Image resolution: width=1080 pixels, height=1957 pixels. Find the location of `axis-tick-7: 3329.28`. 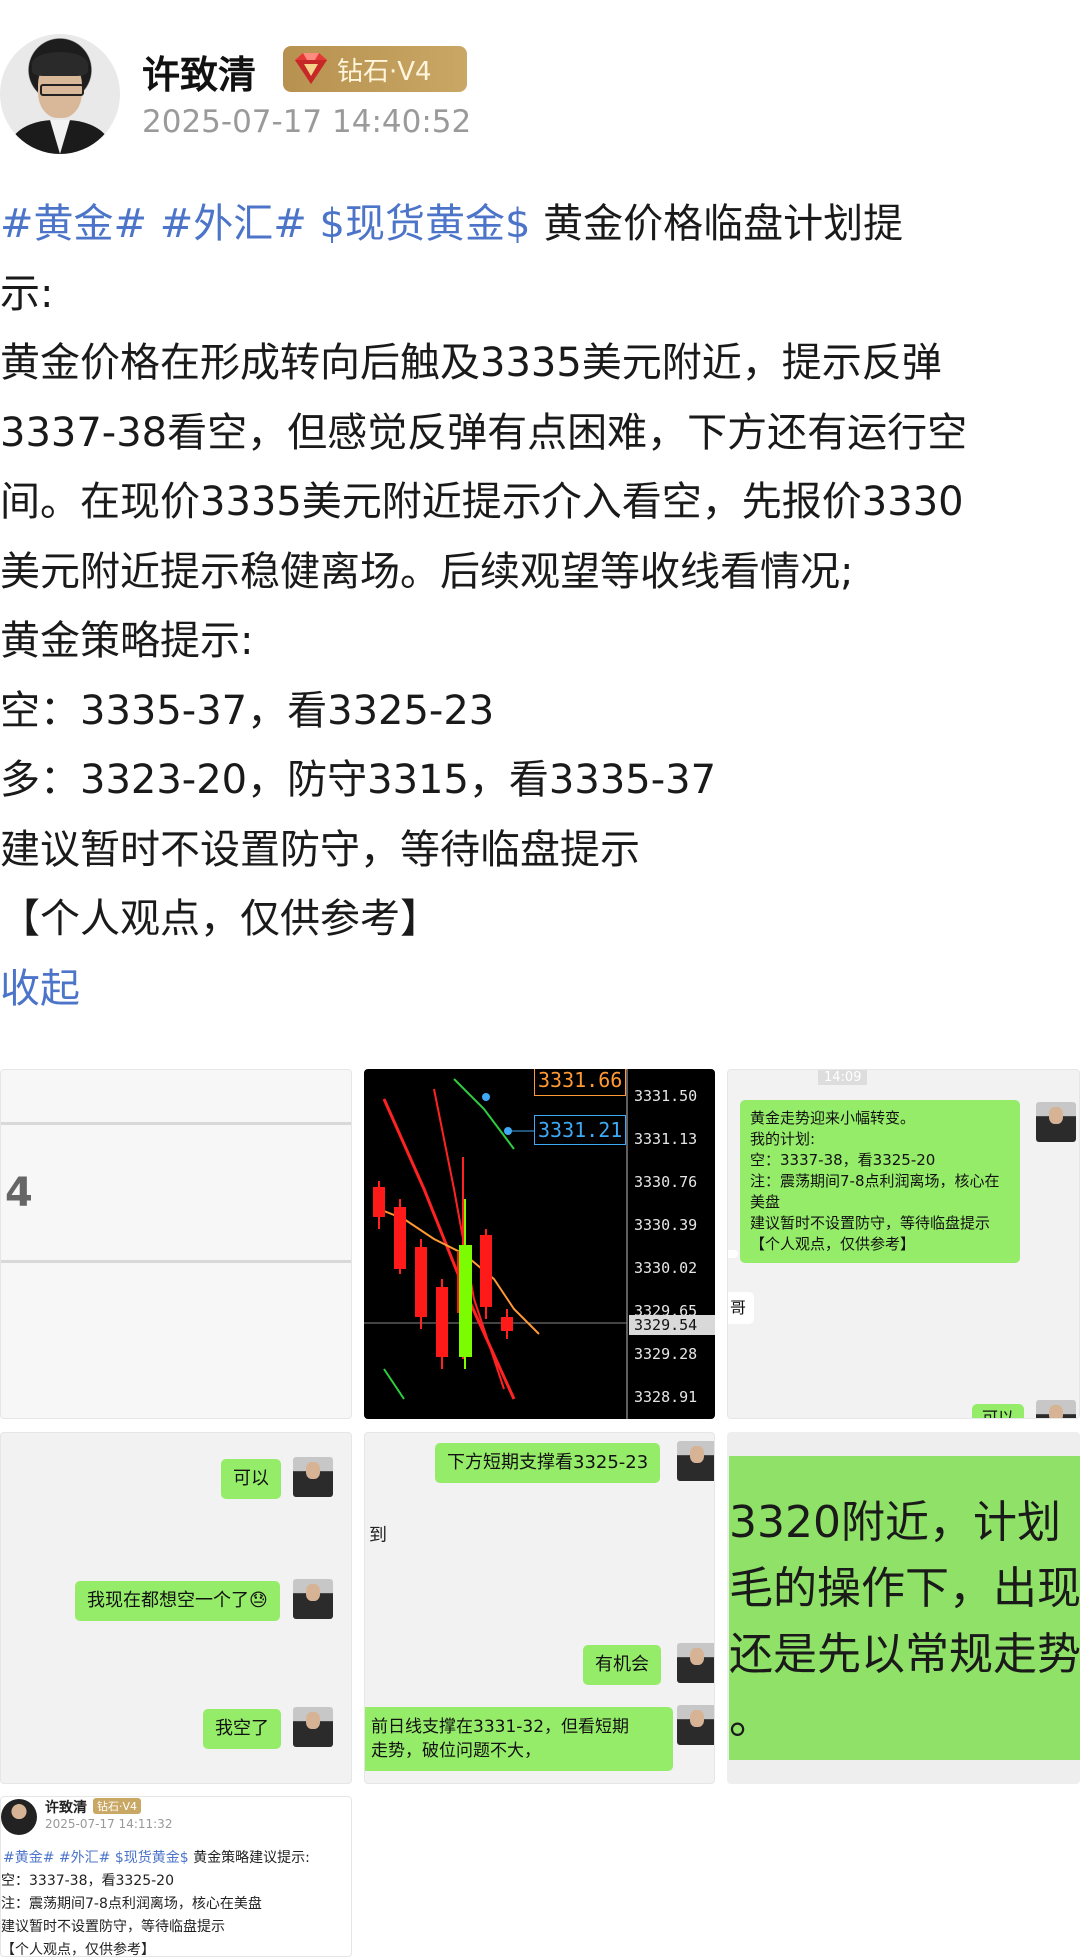

axis-tick-7: 3329.28 is located at coordinates (666, 1354).